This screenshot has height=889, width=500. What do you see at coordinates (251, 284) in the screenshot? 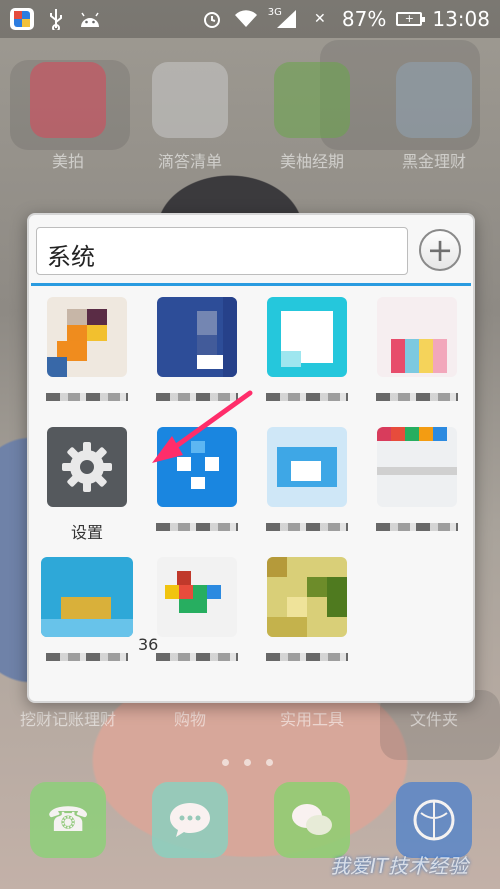
I see `folder-divider` at bounding box center [251, 284].